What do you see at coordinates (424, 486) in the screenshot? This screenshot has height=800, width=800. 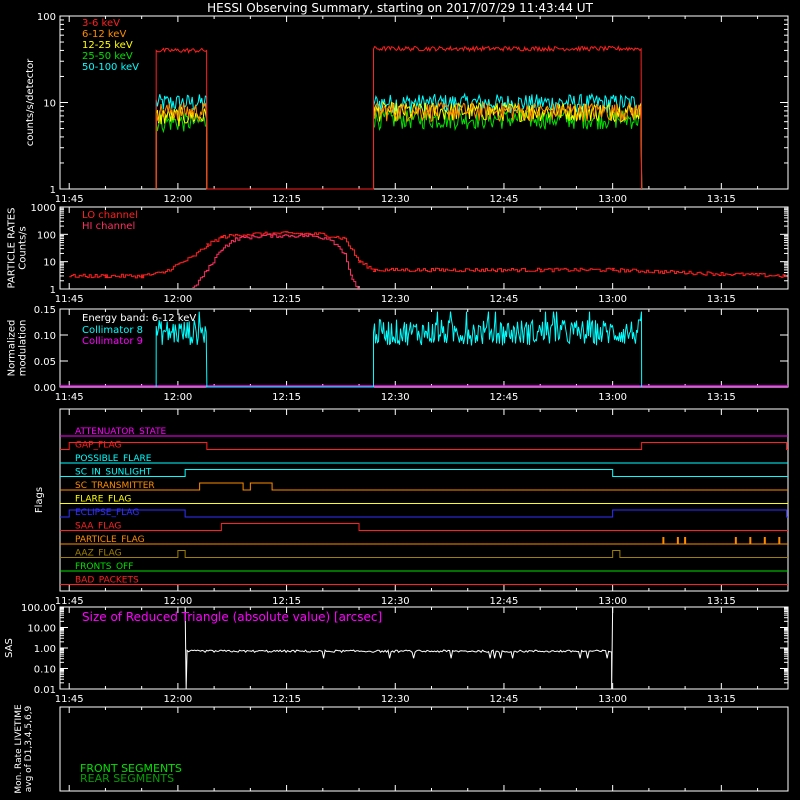 I see `flag-sc-transmitter-line` at bounding box center [424, 486].